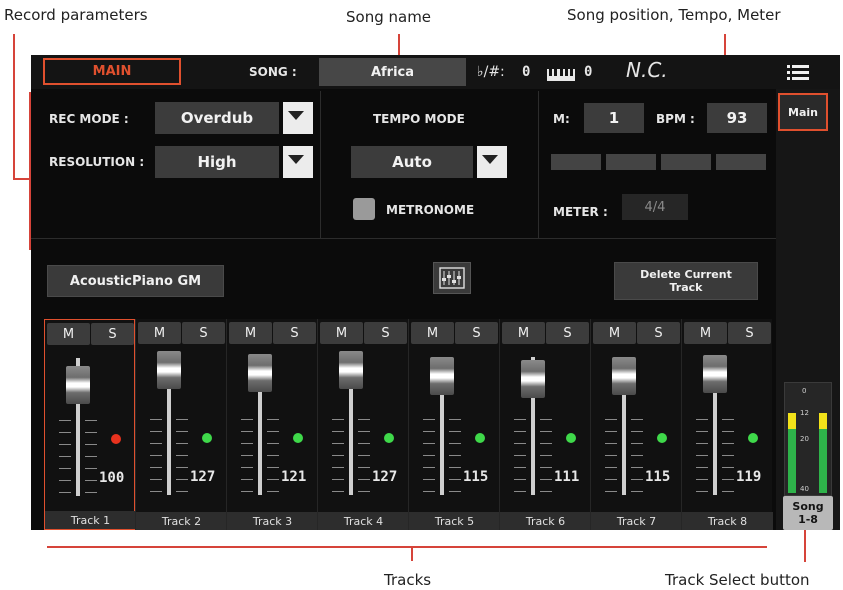 The image size is (843, 590). I want to click on mixer-view-icon, so click(452, 278).